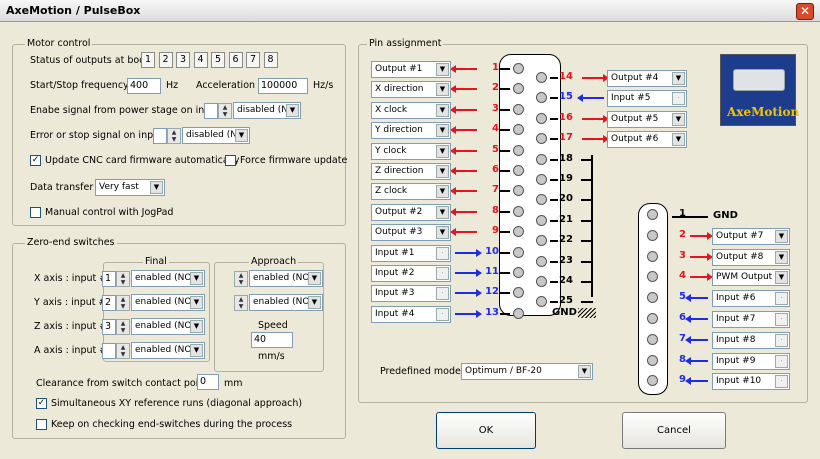  Describe the element at coordinates (218, 60) in the screenshot. I see `boot-output-button-5: 5` at that location.